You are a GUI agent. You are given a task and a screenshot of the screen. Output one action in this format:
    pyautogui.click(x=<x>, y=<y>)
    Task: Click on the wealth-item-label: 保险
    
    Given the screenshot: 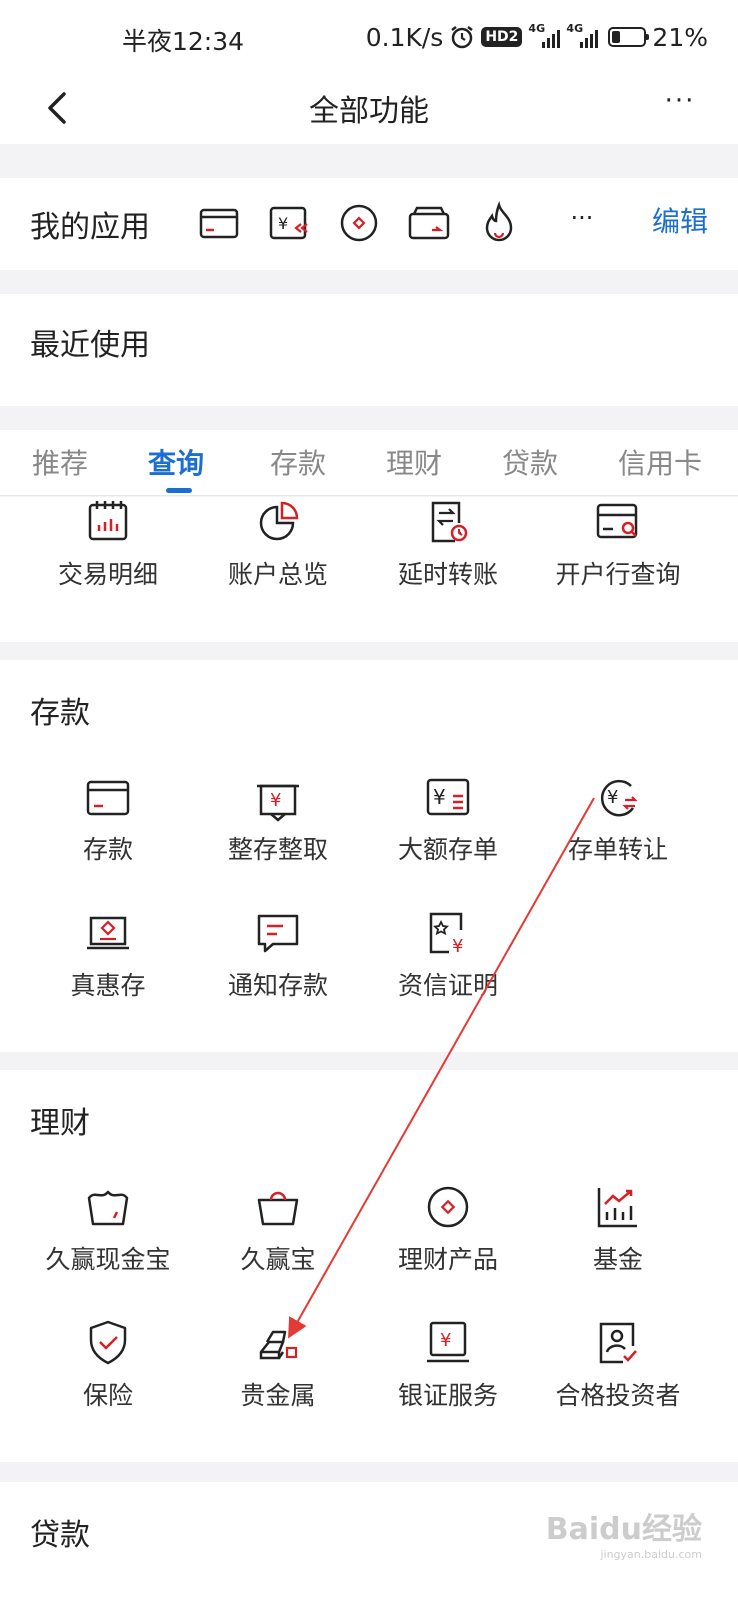 What is the action you would take?
    pyautogui.click(x=107, y=1395)
    